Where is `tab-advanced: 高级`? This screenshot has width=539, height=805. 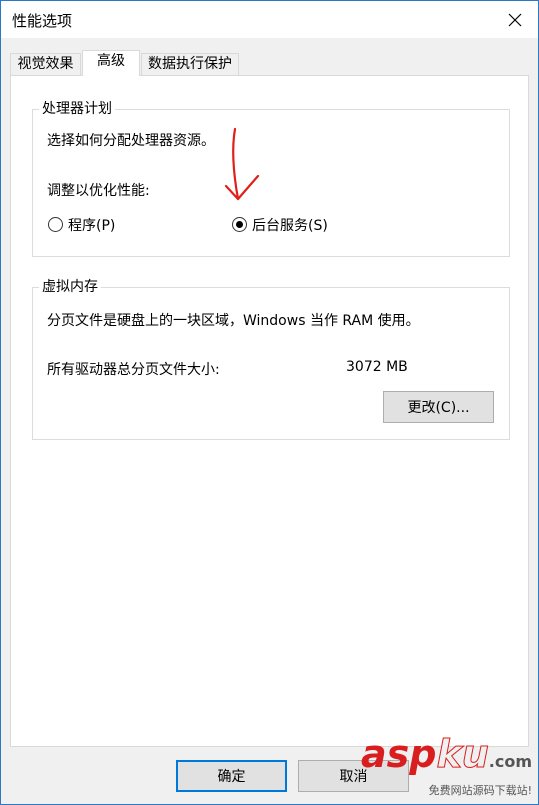 tab-advanced: 高级 is located at coordinates (111, 63).